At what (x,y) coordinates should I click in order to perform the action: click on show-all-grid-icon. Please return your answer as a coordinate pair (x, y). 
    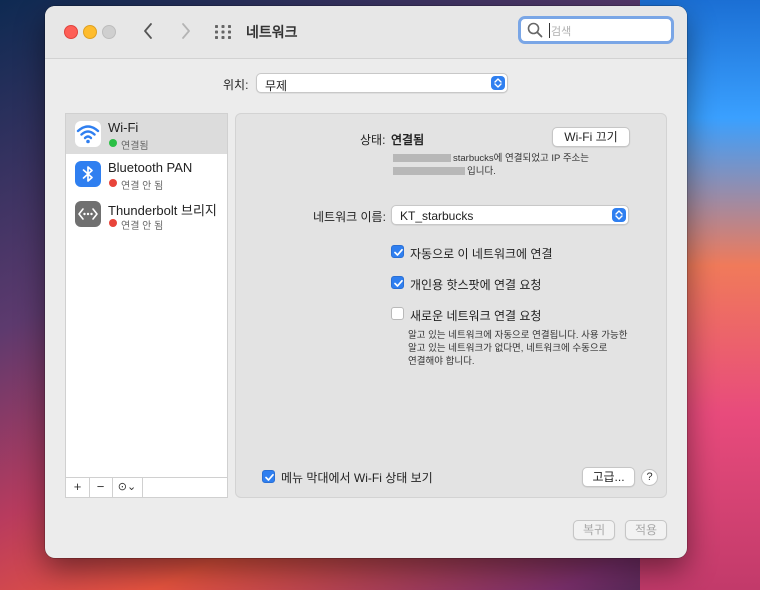
    Looking at the image, I should click on (223, 32).